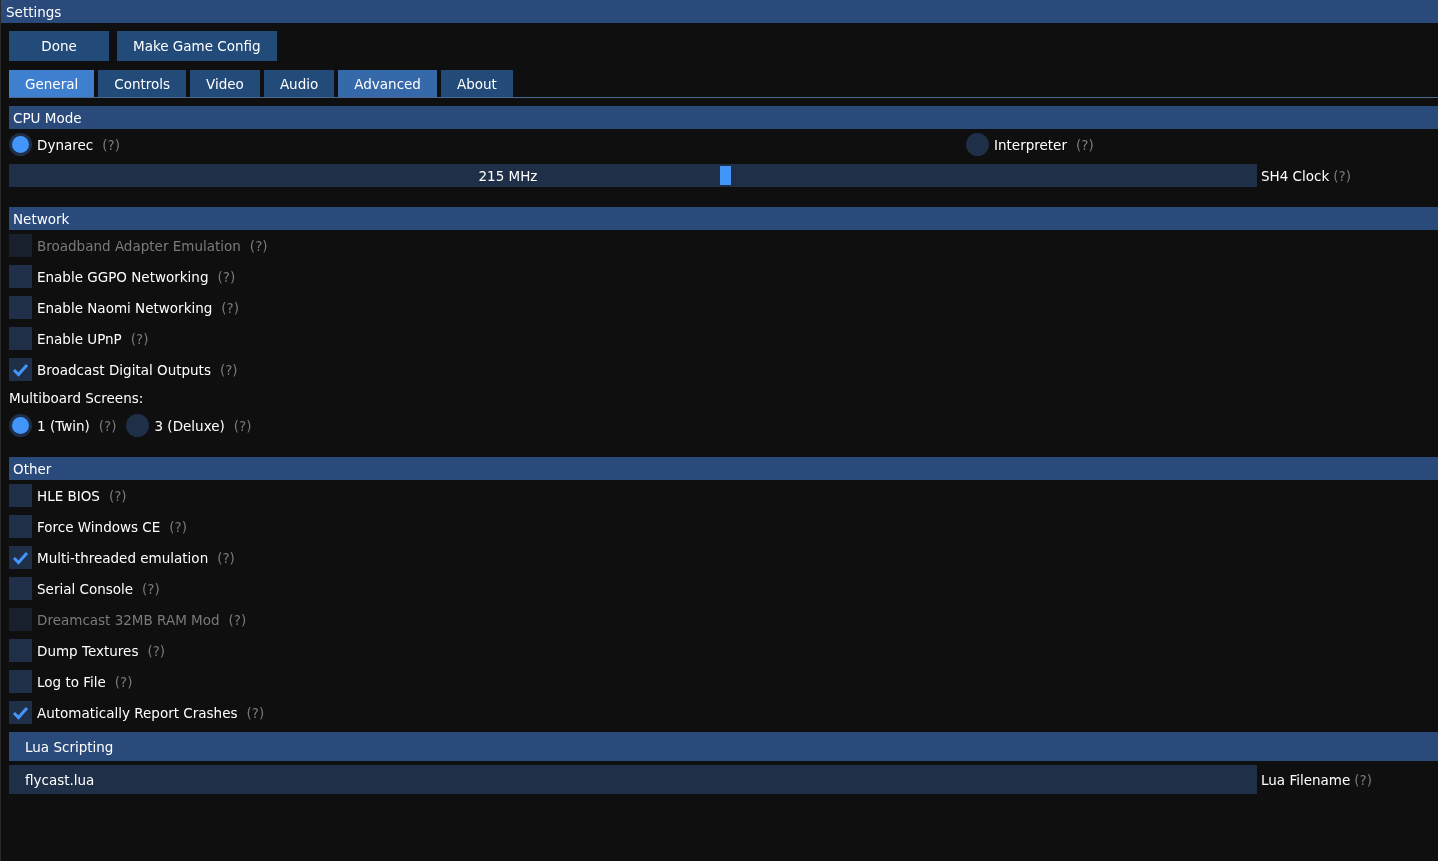 This screenshot has height=861, width=1438. I want to click on section-header: Other, so click(723, 468).